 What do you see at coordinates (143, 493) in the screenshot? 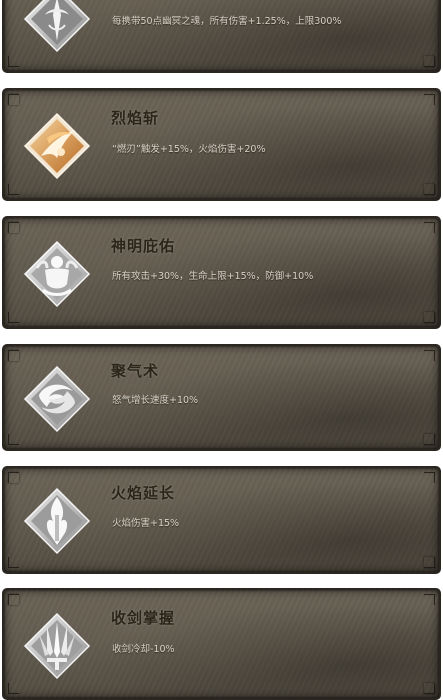
I see `skill-title: 火焰延长` at bounding box center [143, 493].